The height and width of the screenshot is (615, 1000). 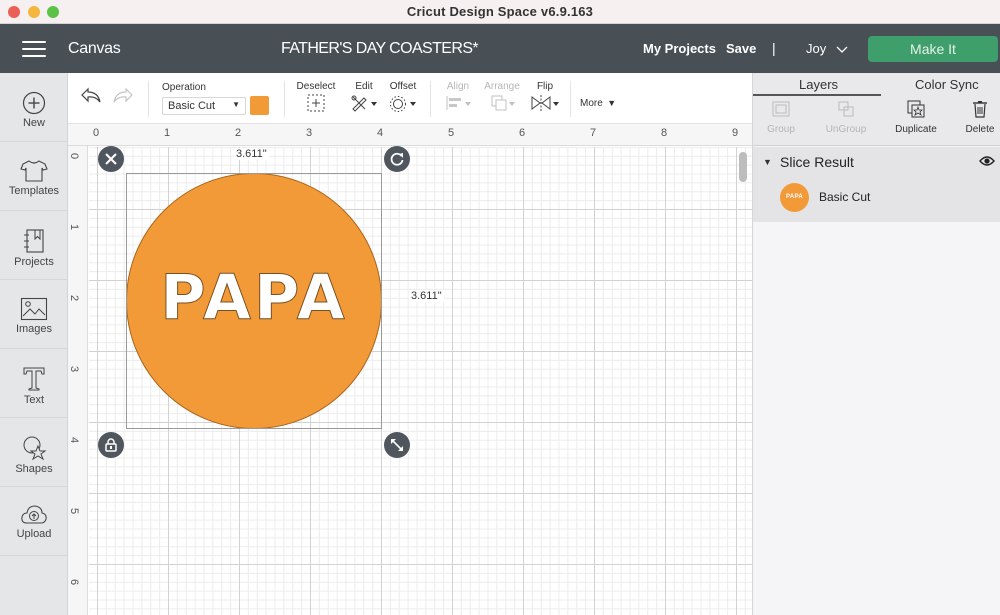 I want to click on arrange-button: Arrange, so click(x=502, y=99).